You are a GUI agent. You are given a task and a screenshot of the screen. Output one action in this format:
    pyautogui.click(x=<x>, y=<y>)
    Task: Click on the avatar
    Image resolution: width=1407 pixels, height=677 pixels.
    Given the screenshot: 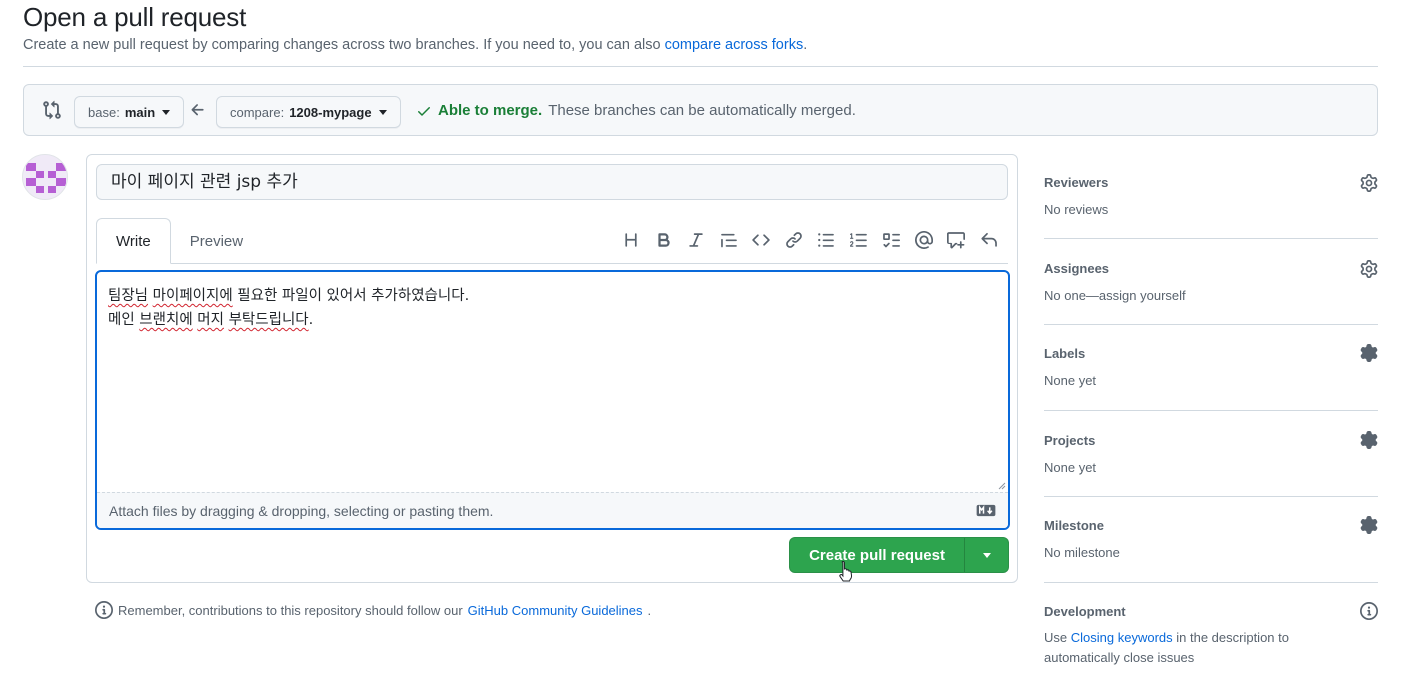 What is the action you would take?
    pyautogui.click(x=45, y=177)
    